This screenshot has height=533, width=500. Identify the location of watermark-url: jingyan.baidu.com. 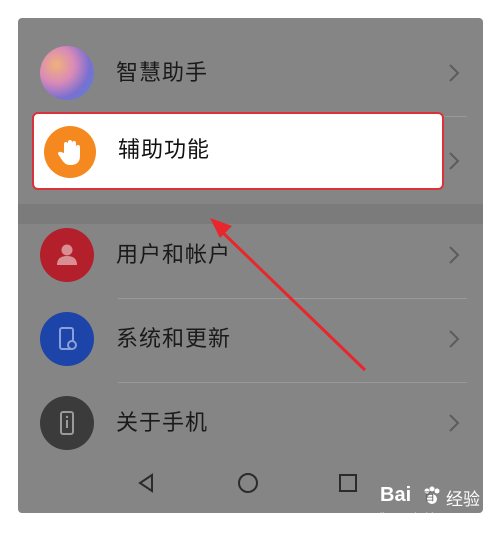
(420, 517).